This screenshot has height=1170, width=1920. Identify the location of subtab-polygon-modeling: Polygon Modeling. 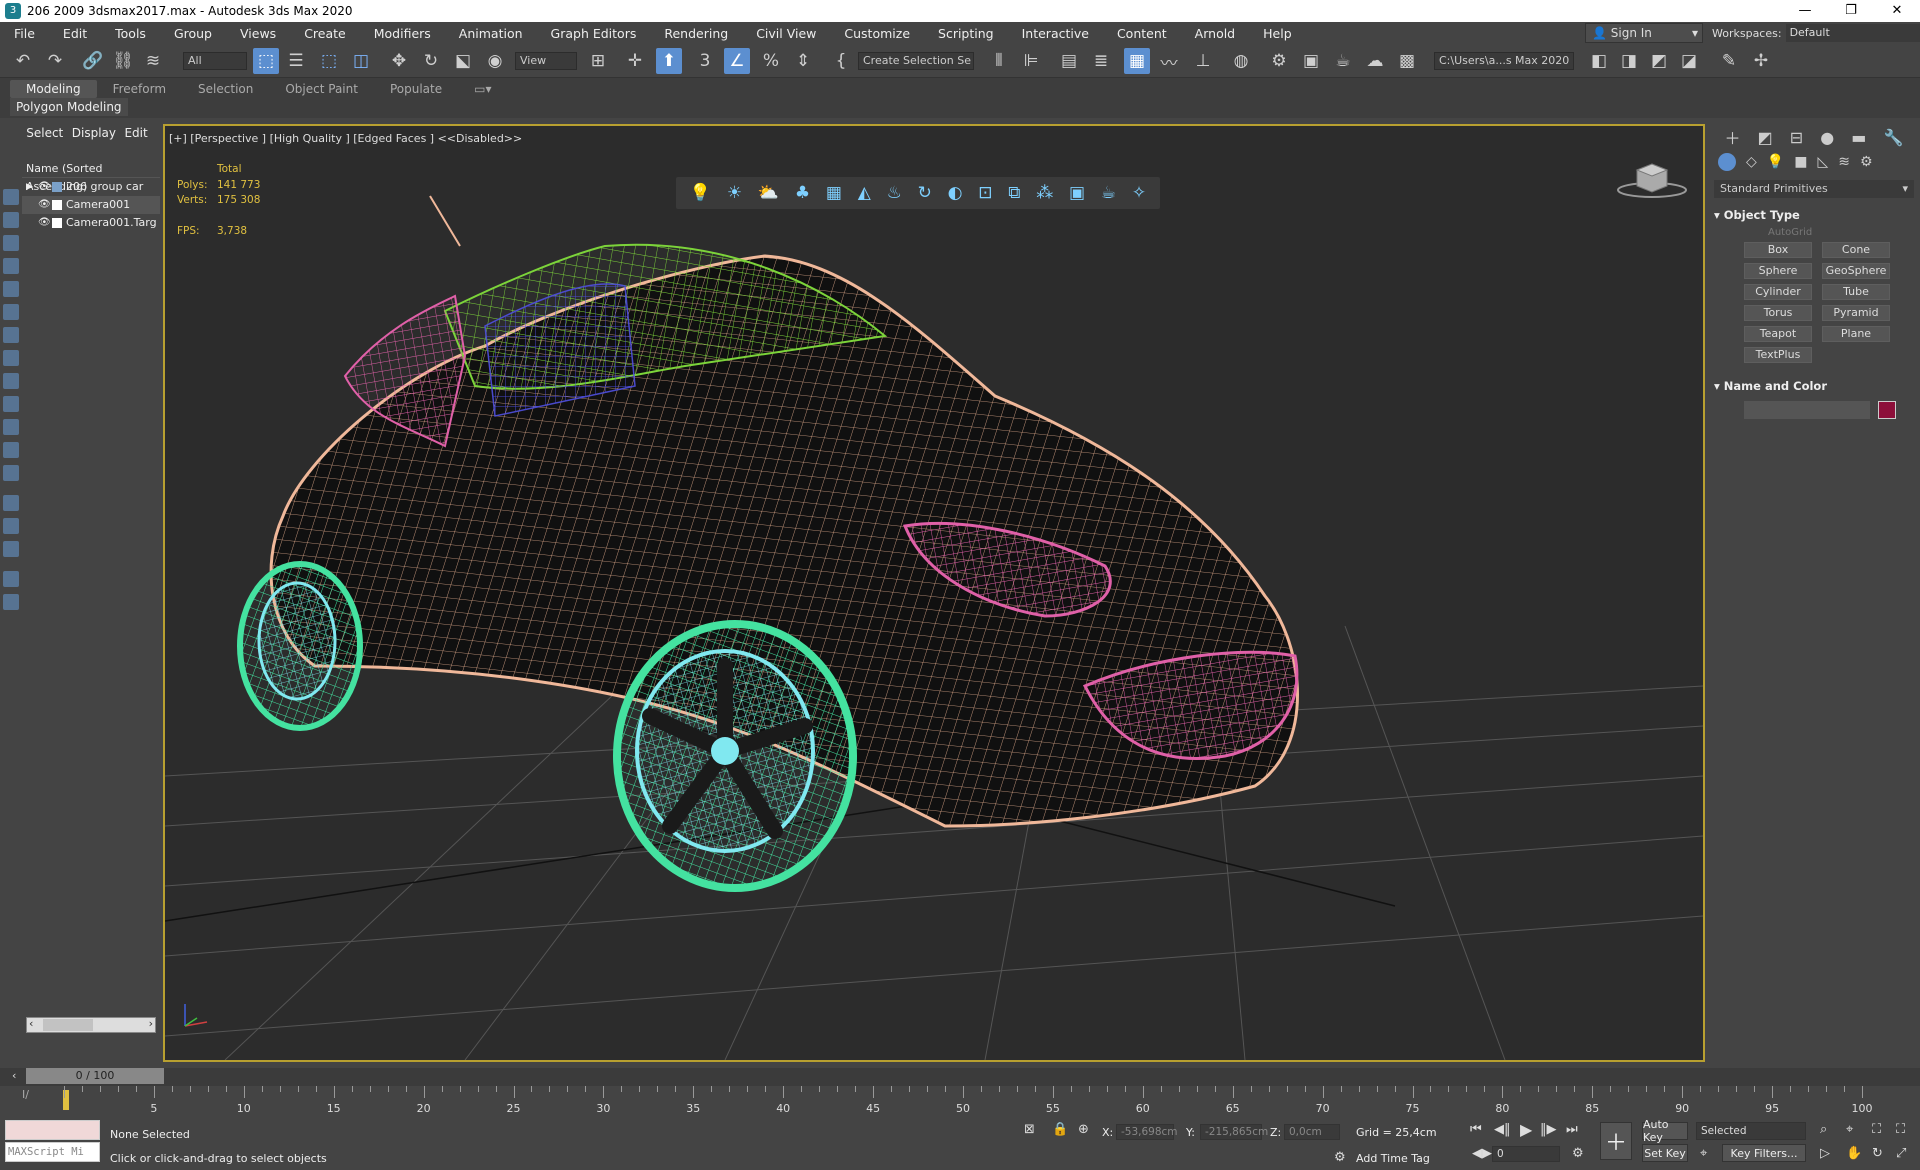
(69, 107).